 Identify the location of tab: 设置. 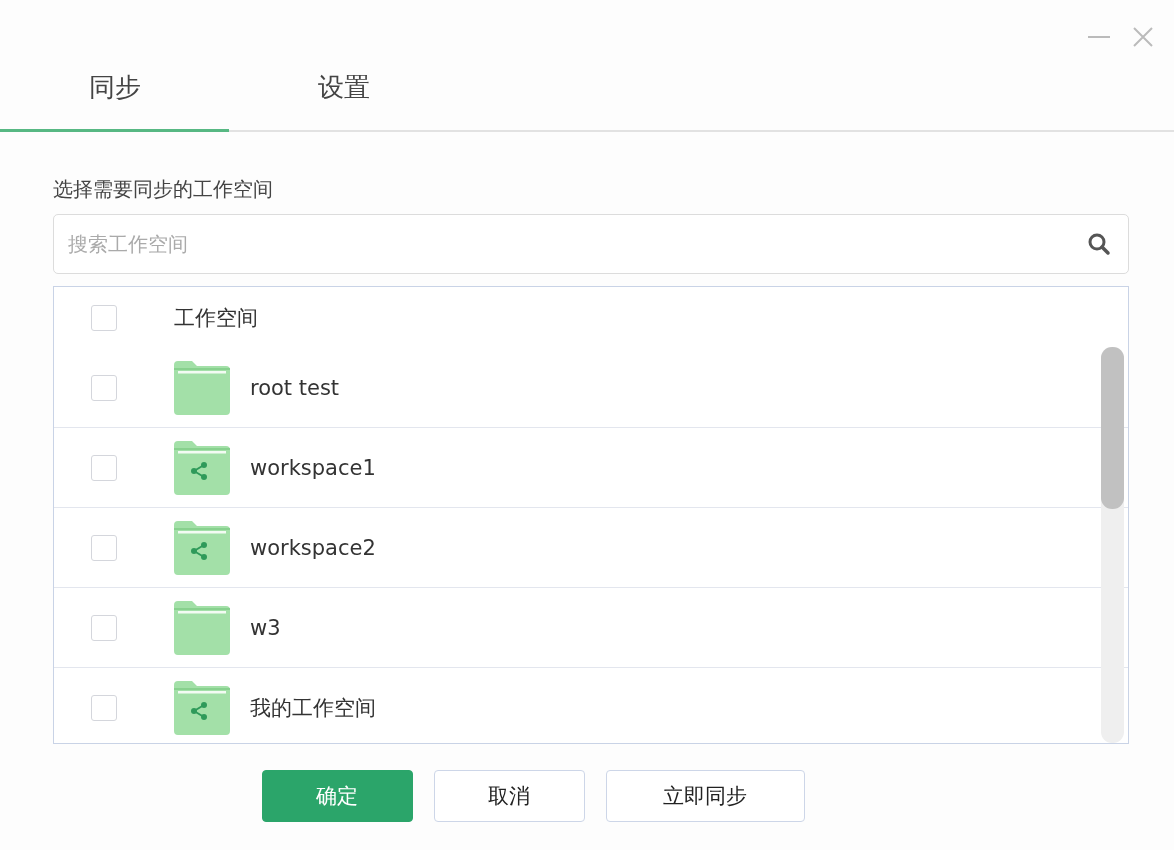
(343, 89).